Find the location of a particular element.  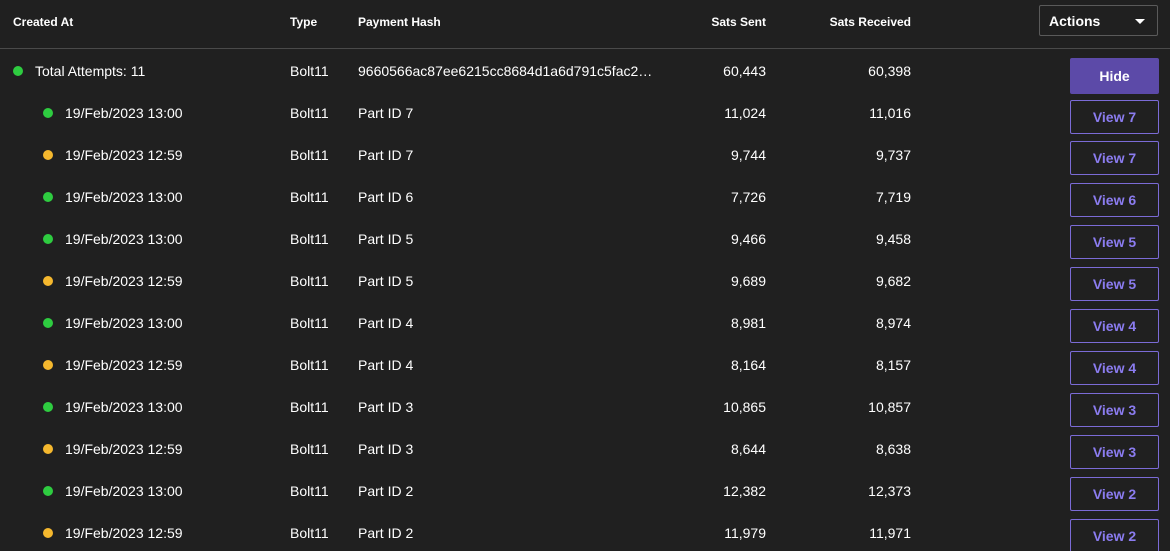

sats-received: 12,373 is located at coordinates (889, 491).